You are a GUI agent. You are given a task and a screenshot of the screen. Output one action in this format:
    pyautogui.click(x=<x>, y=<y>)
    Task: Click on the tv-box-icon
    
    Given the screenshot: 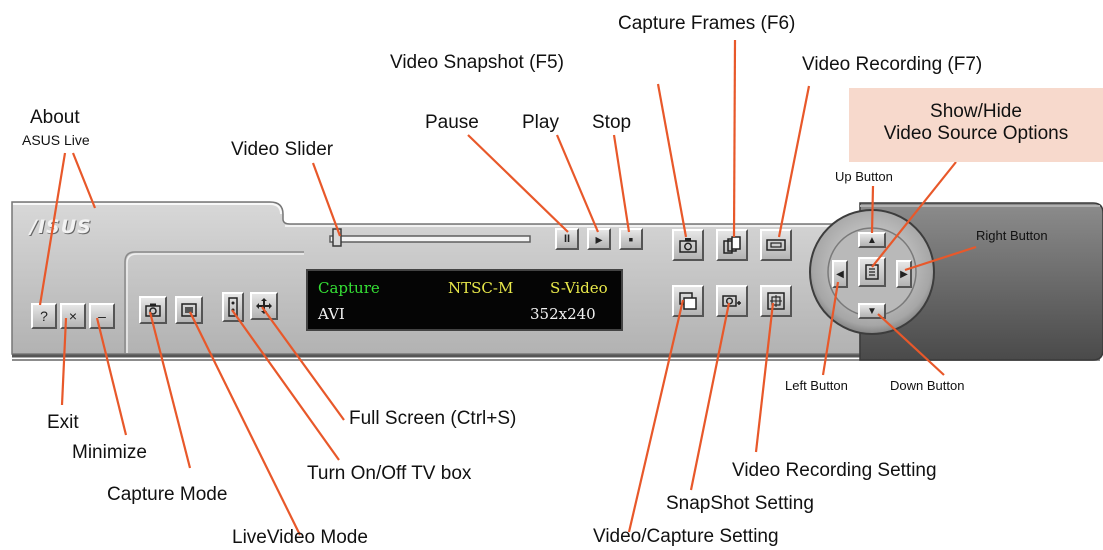 What is the action you would take?
    pyautogui.click(x=233, y=307)
    